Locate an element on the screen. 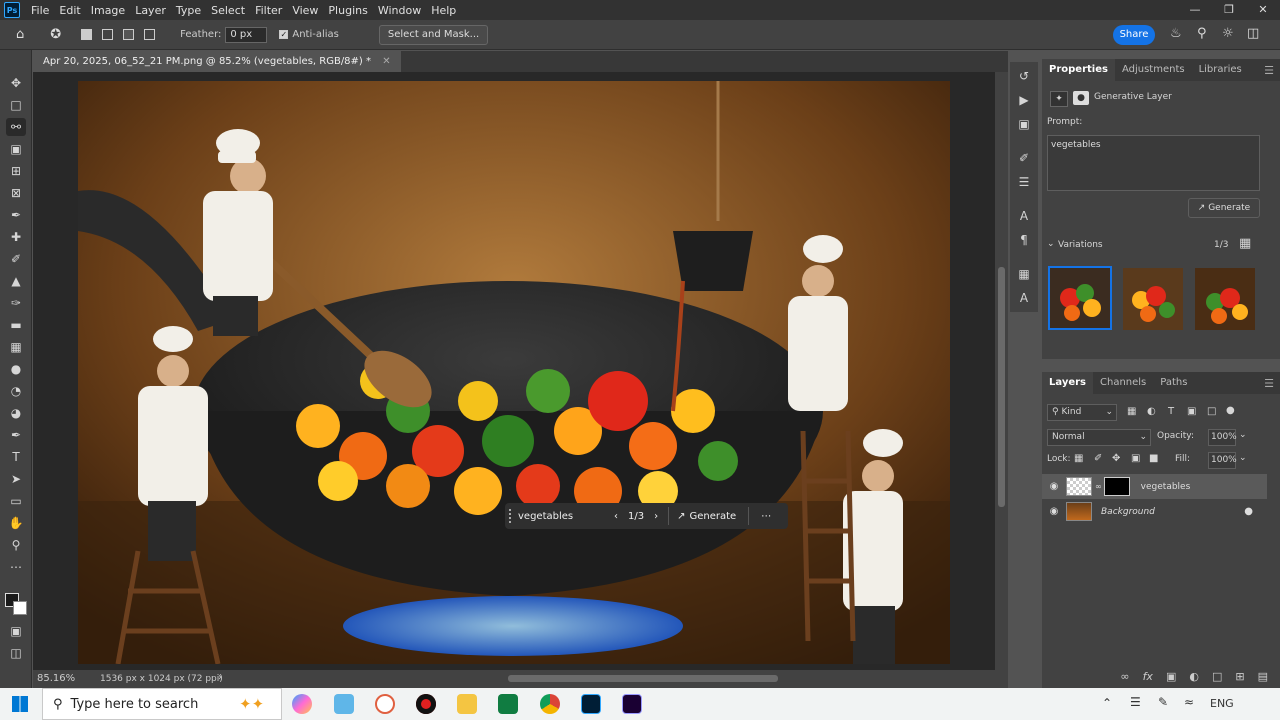 This screenshot has height=720, width=1280. document-size-info: 1536 px x 1024 px (72 ppi) is located at coordinates (161, 679).